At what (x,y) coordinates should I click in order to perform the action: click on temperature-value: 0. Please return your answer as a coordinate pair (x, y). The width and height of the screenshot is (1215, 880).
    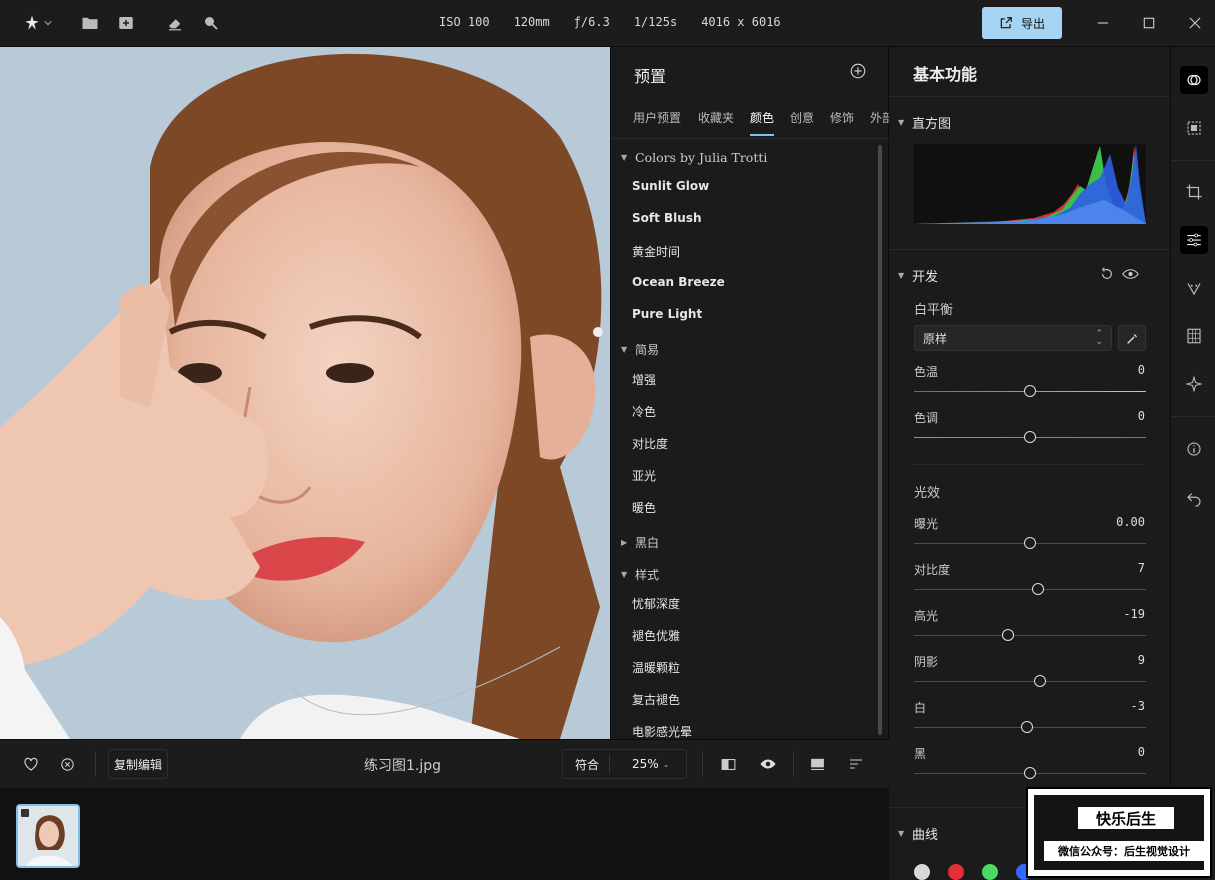
    Looking at the image, I should click on (1141, 370).